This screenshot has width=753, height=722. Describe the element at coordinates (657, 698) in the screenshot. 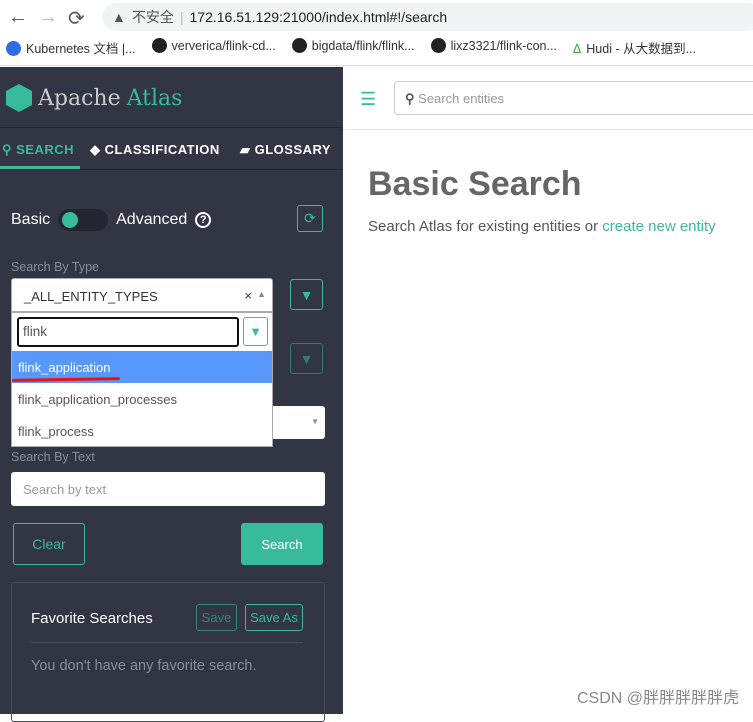

I see `watermark: CSDN @胖胖胖胖胖虎` at that location.